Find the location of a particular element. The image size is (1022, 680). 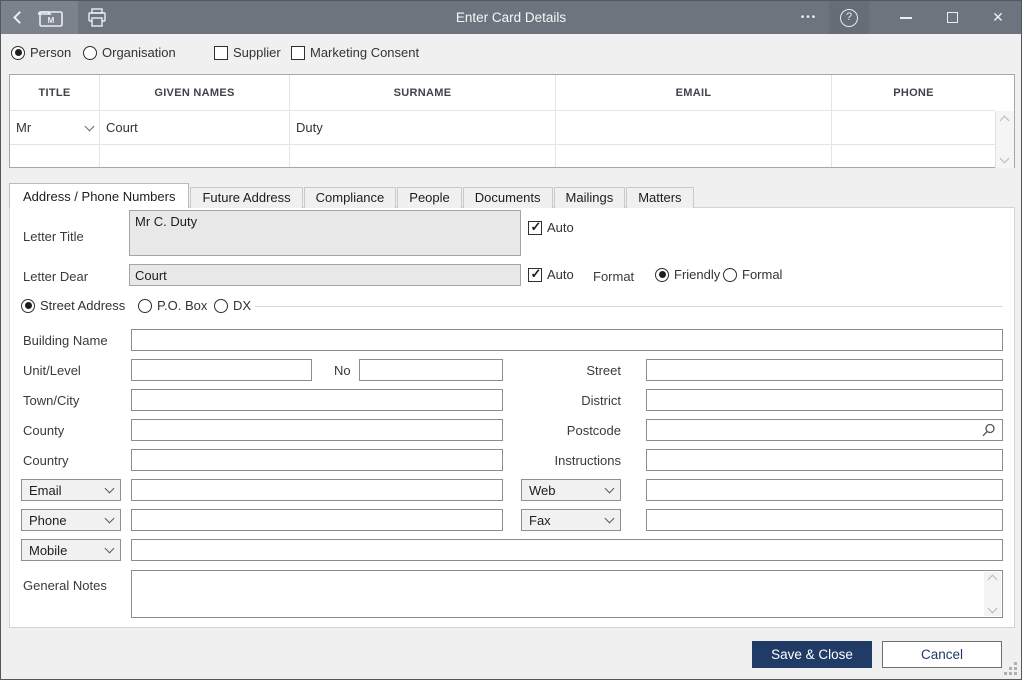

district-input is located at coordinates (824, 400).